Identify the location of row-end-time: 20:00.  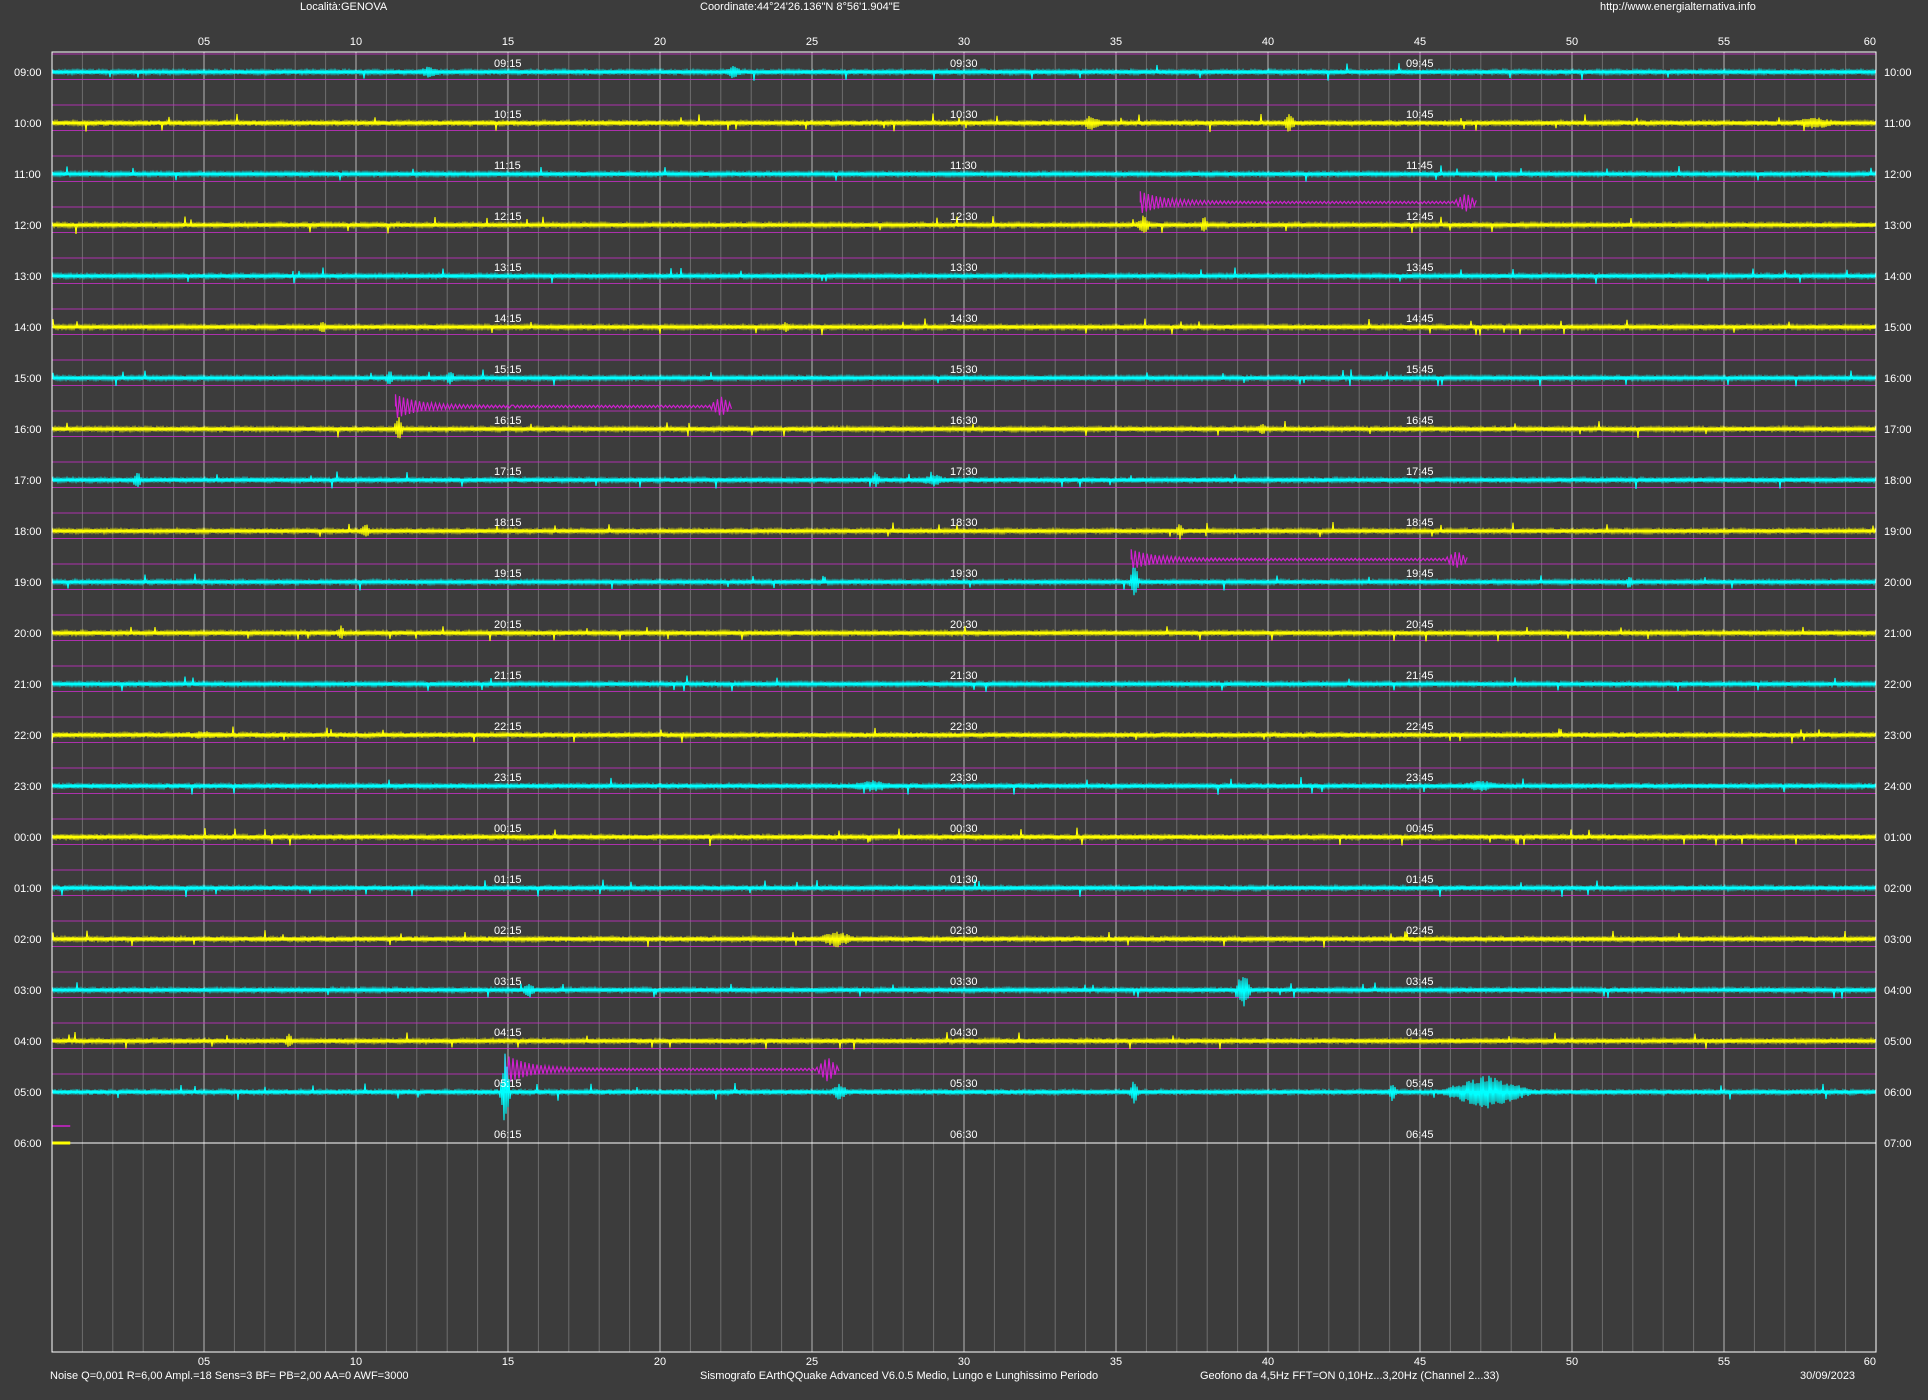
(1898, 583).